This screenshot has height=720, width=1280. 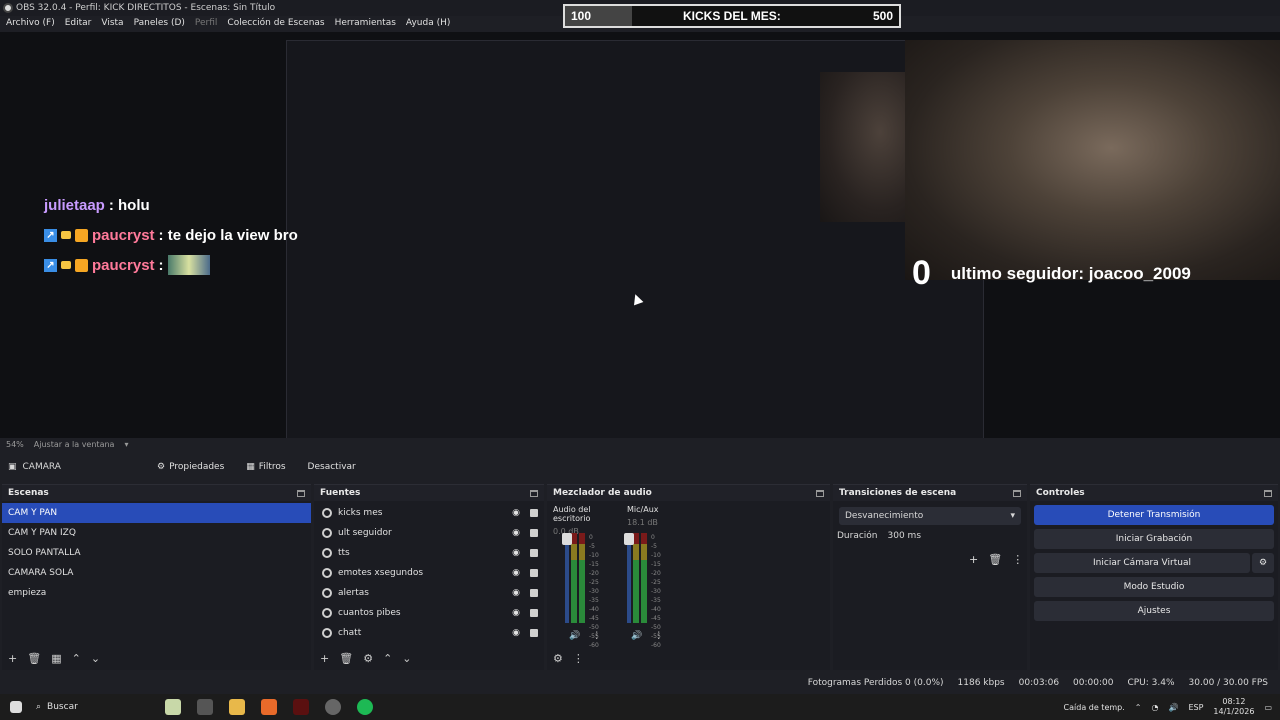 I want to click on stop-stream-button: Detener Transmisión, so click(x=1154, y=515).